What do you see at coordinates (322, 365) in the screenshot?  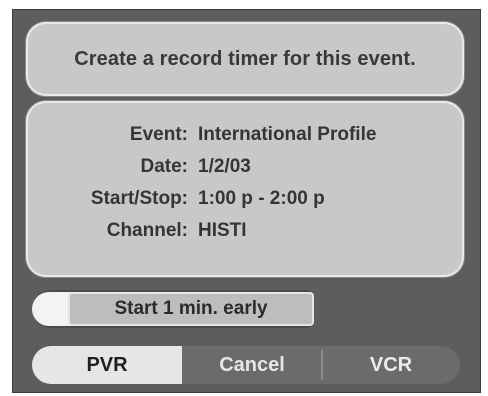 I see `button-divider` at bounding box center [322, 365].